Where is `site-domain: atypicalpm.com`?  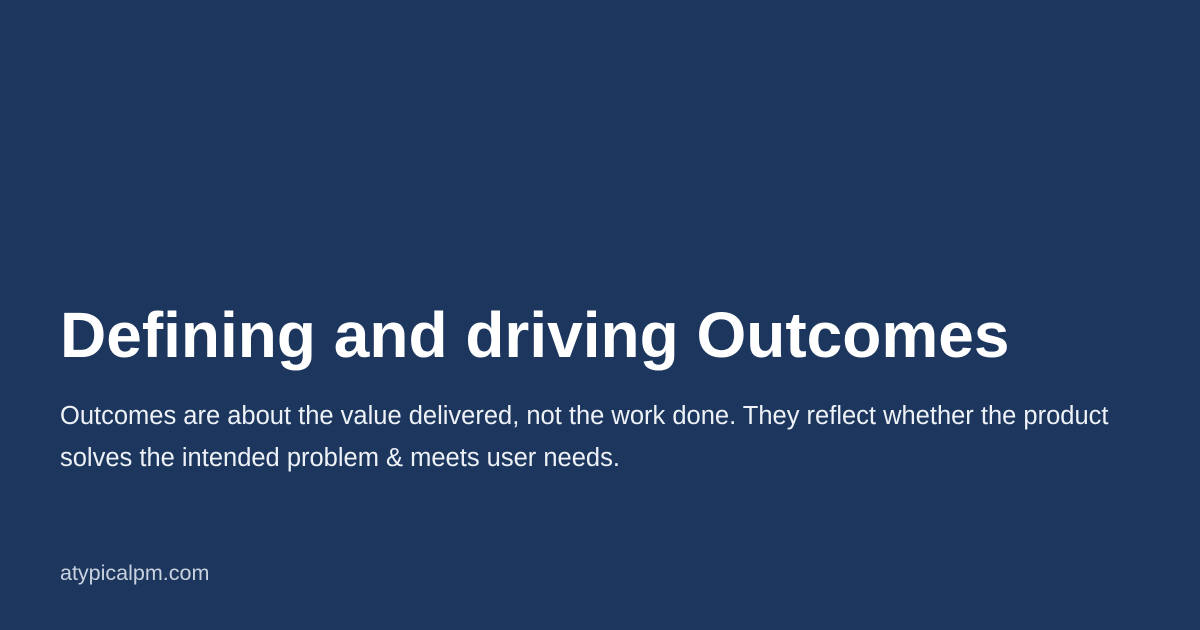 site-domain: atypicalpm.com is located at coordinates (135, 573).